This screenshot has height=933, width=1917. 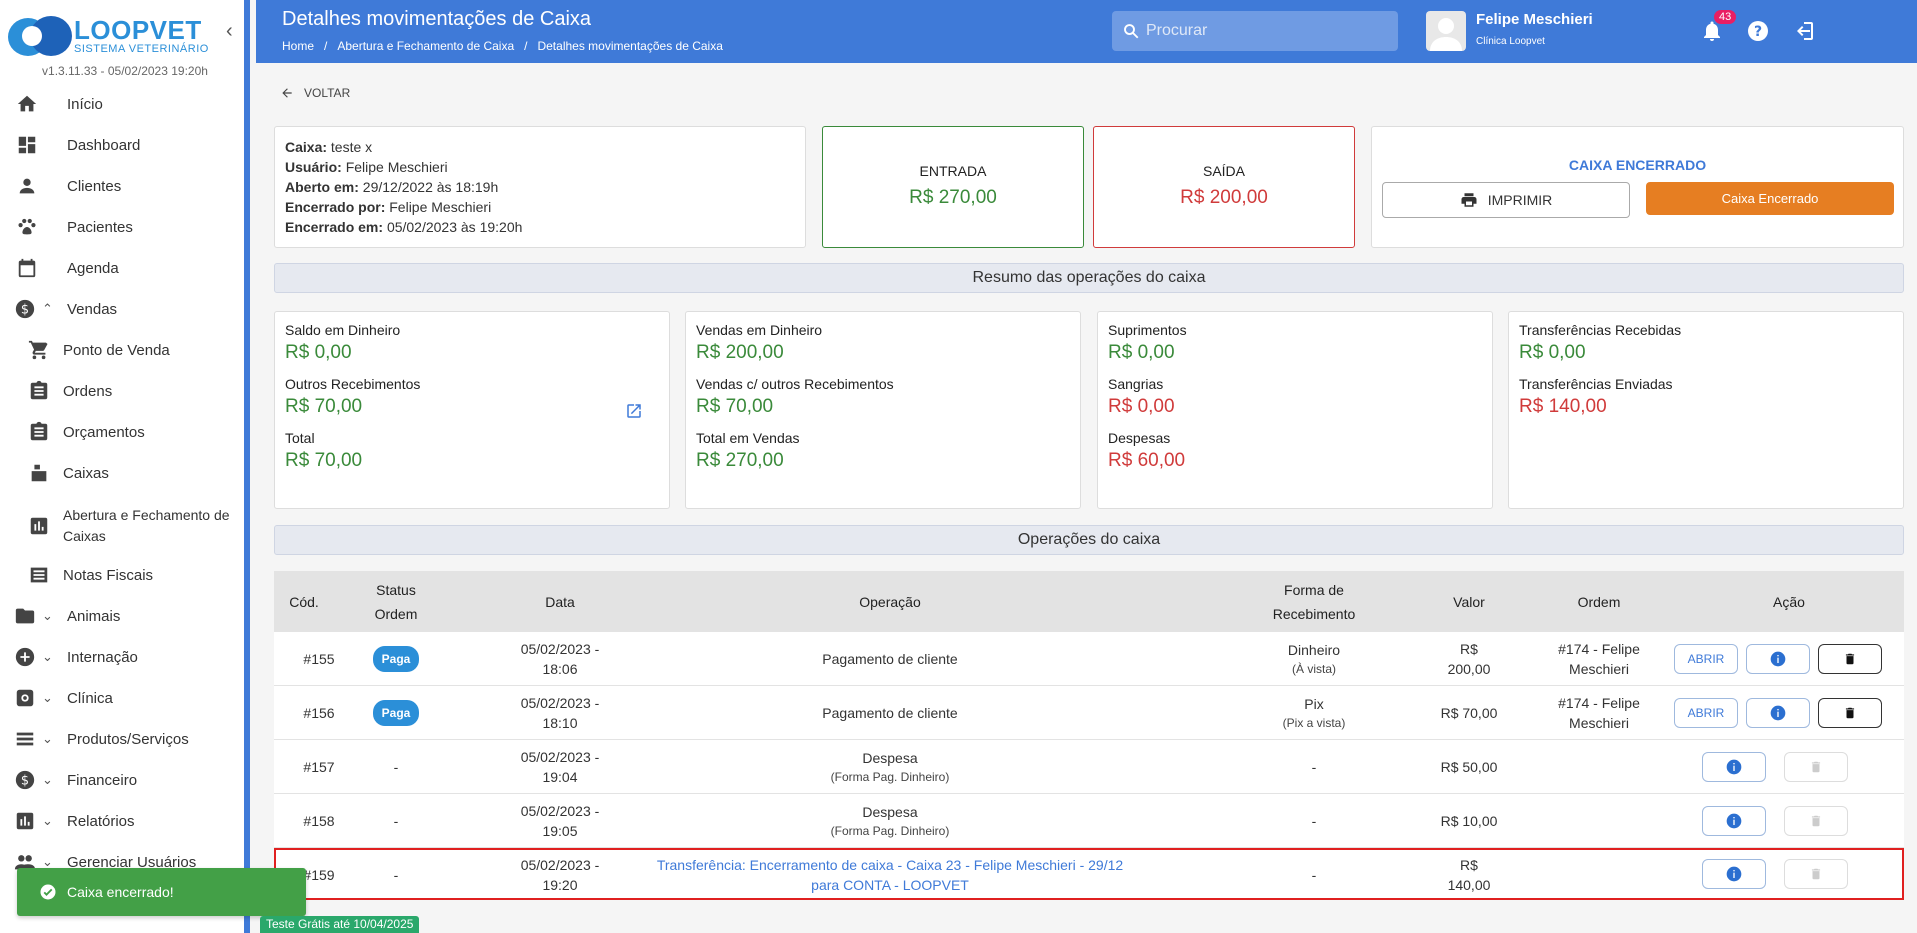 I want to click on help-icon: ?, so click(x=1758, y=31).